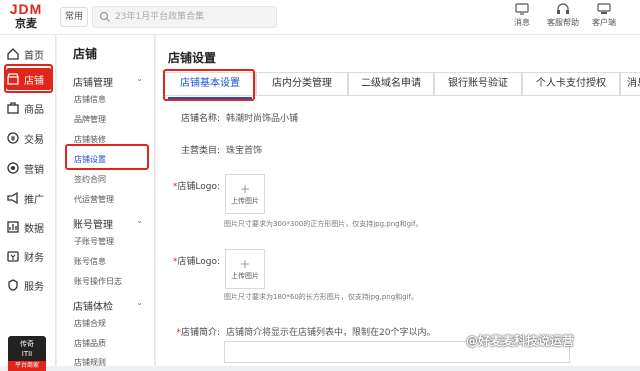  I want to click on rail-item-finance: 财务, so click(29, 256).